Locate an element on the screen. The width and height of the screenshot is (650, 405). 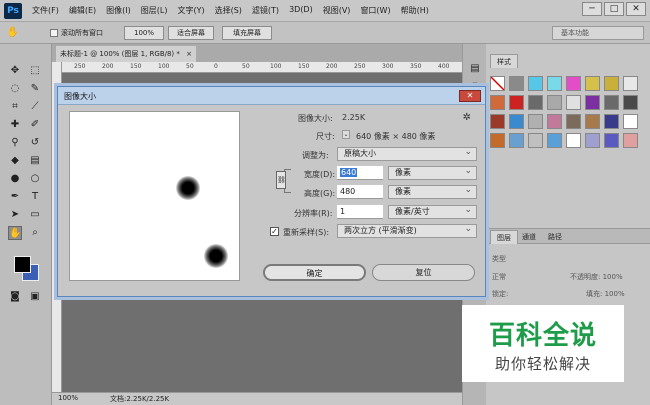
gear-icon: ✲ is located at coordinates (467, 117).